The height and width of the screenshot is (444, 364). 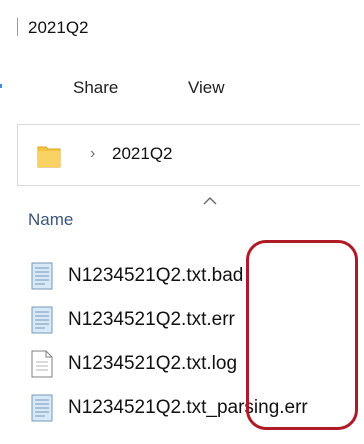 I want to click on file-name: N1234521Q2.txt_parsing.err, so click(x=188, y=407).